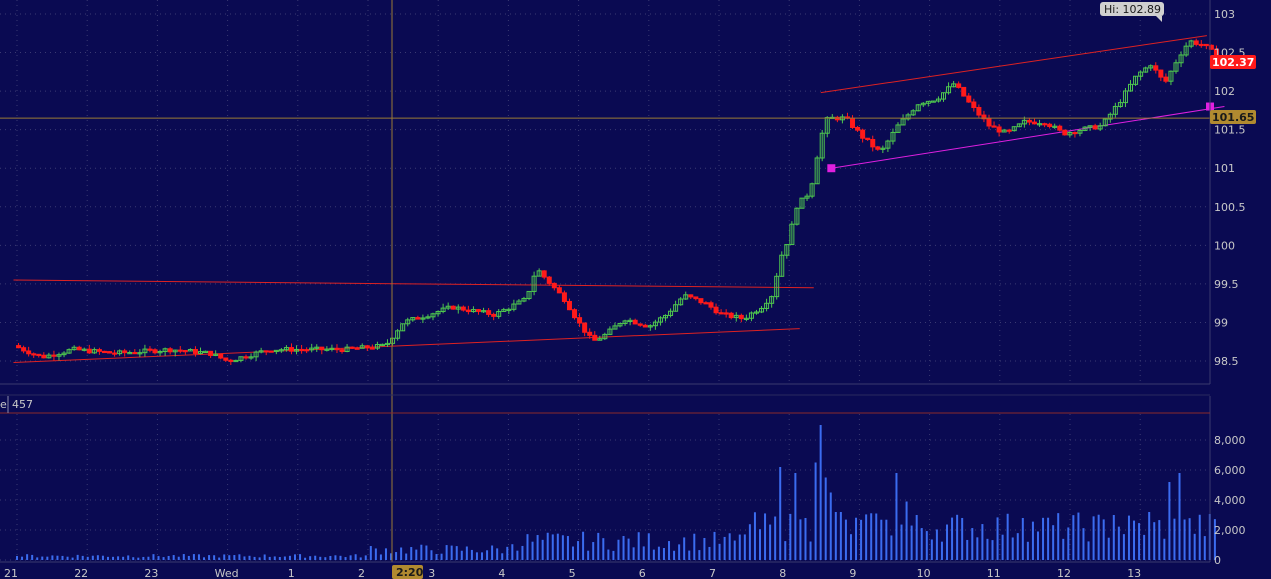 Image resolution: width=1271 pixels, height=579 pixels. What do you see at coordinates (1132, 9) in the screenshot?
I see `high-label: Hi: 102.89` at bounding box center [1132, 9].